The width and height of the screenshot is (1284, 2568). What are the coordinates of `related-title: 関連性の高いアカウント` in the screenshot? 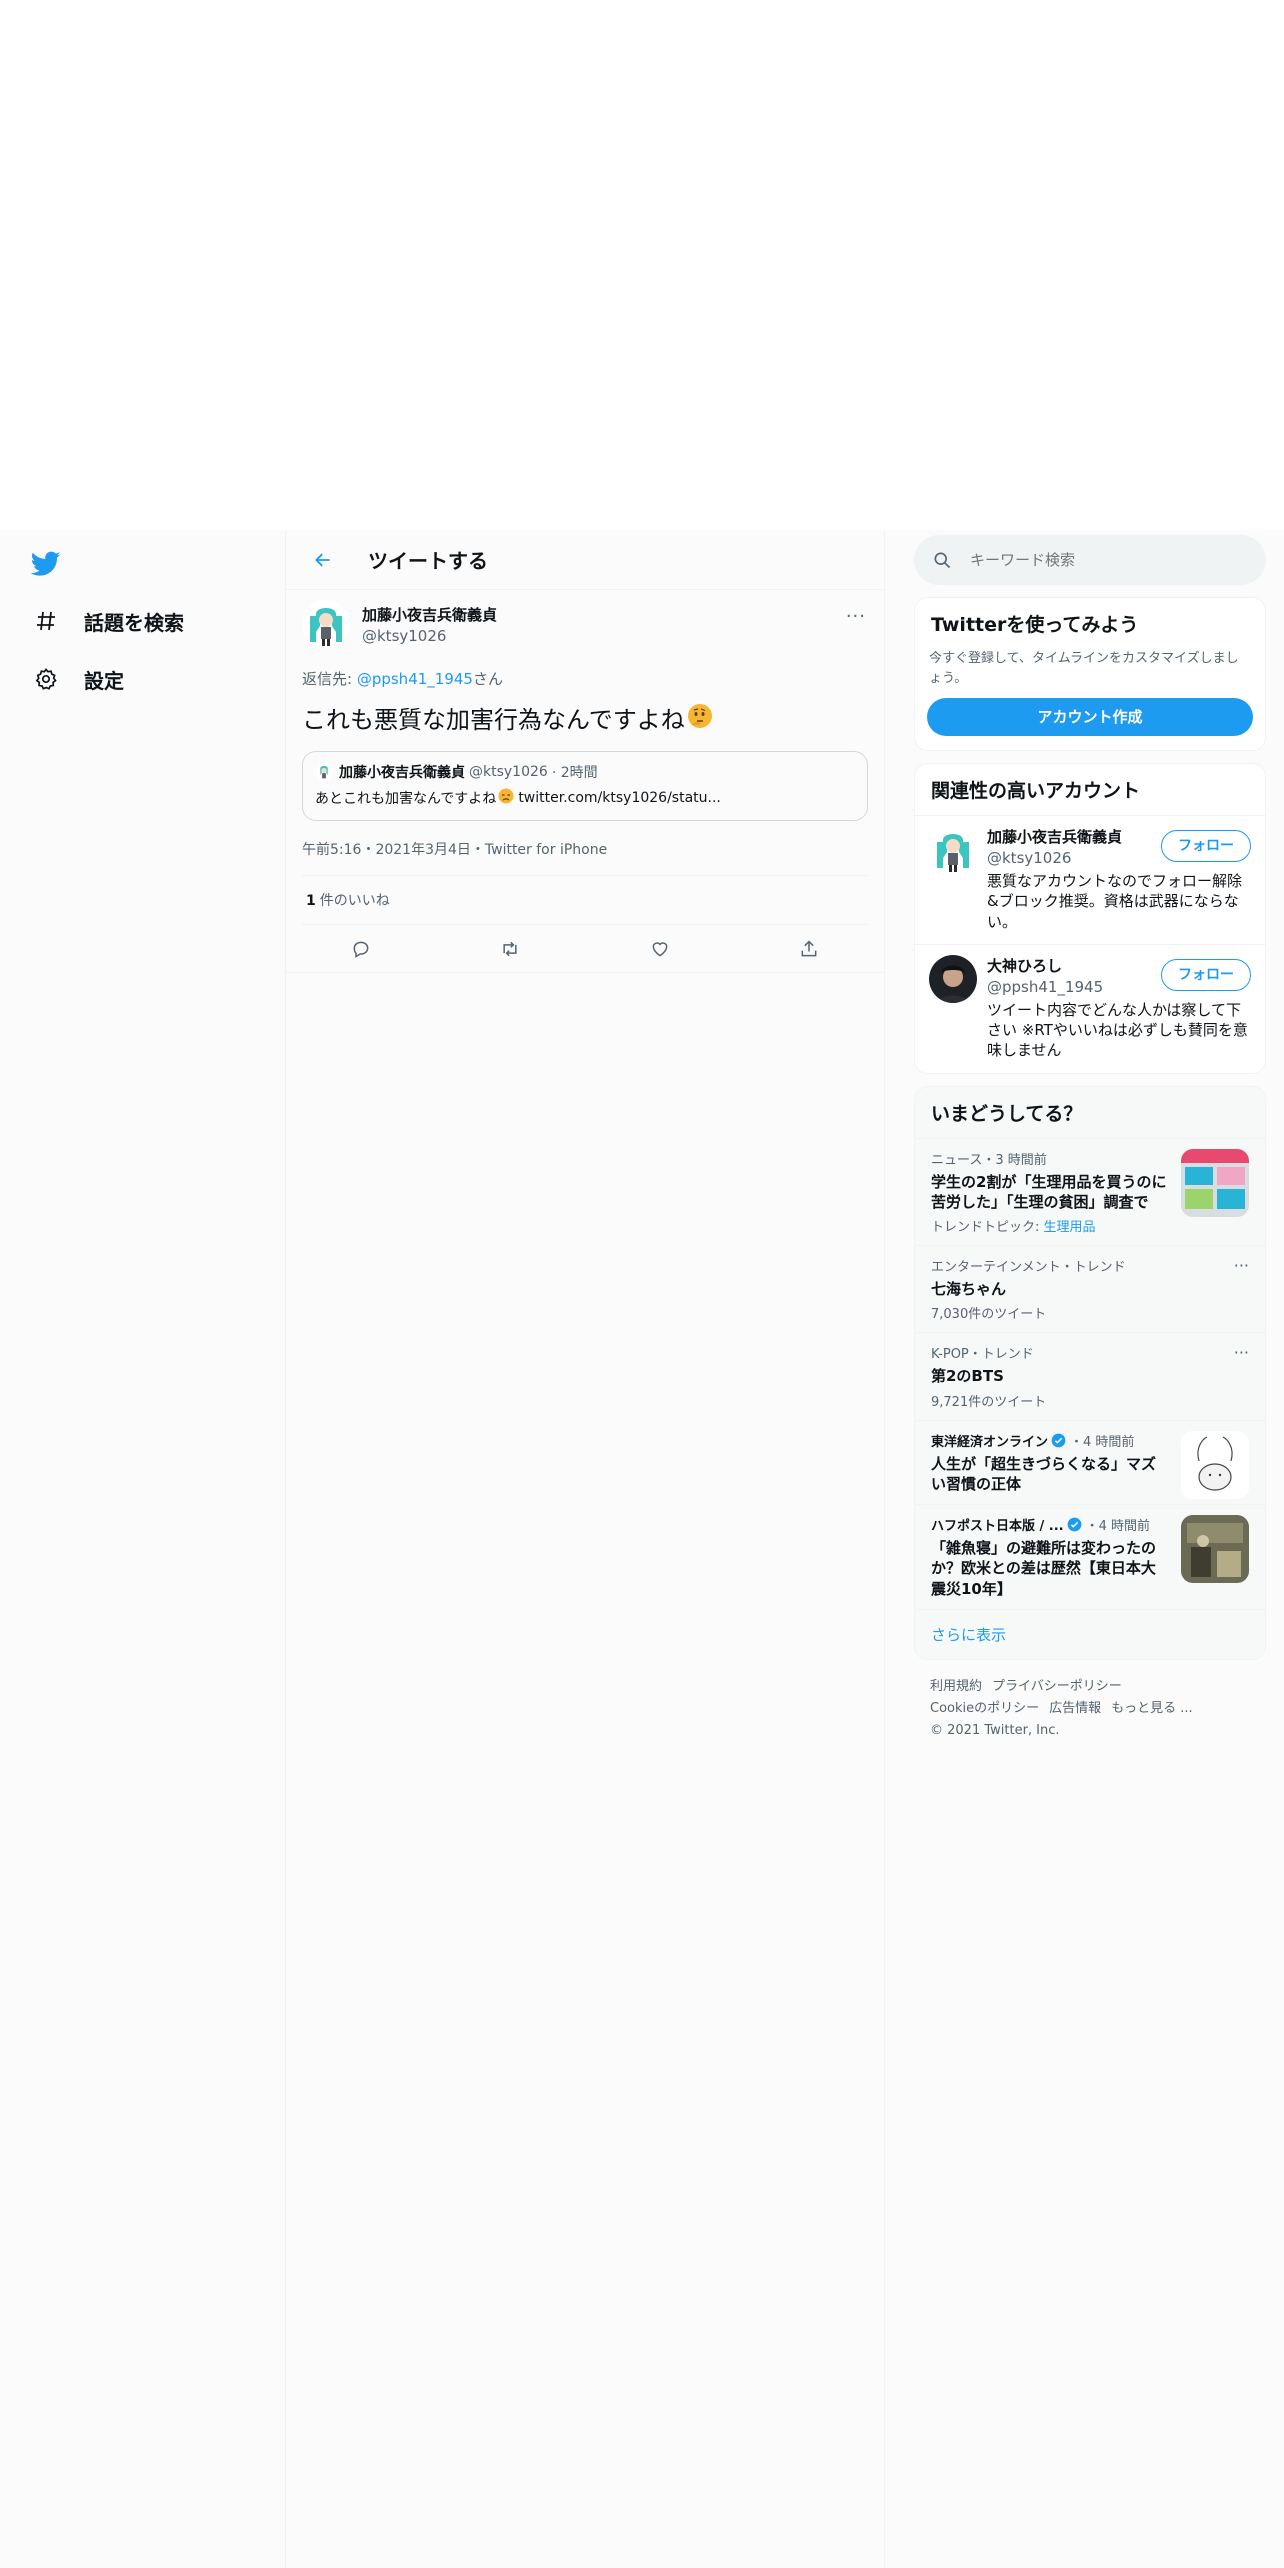 It's located at (1036, 791).